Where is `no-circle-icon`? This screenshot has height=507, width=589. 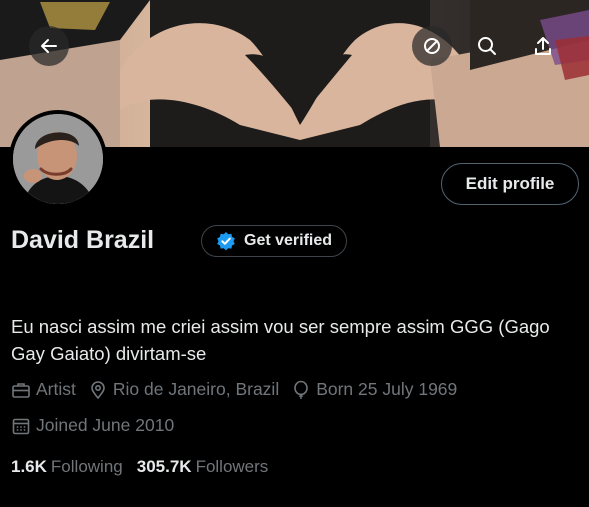 no-circle-icon is located at coordinates (432, 46).